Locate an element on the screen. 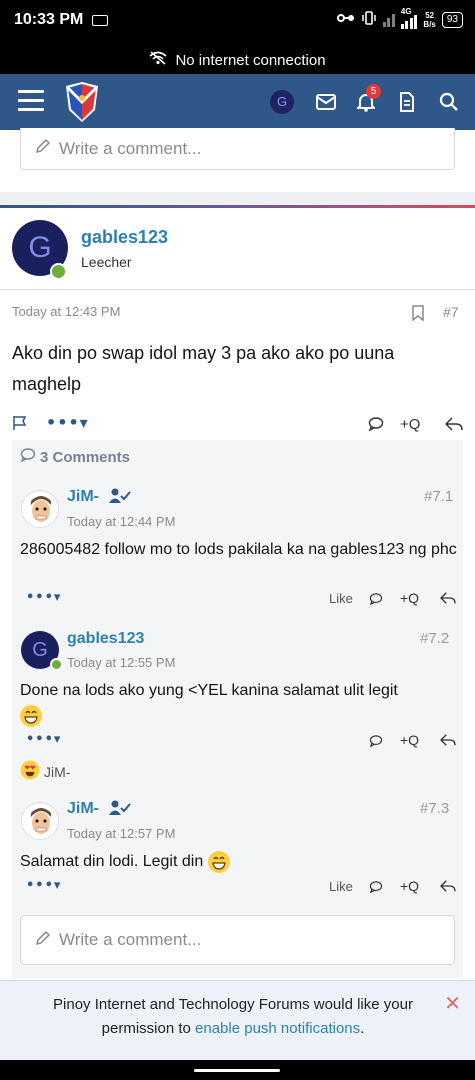  bookmark-icon is located at coordinates (418, 315).